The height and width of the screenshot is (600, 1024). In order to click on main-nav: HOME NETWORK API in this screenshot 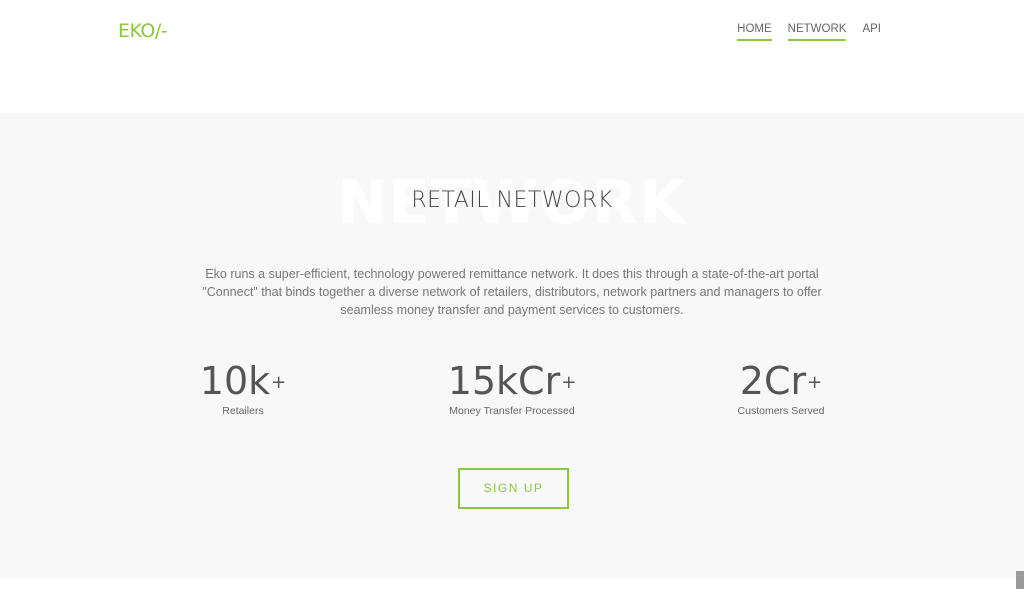, I will do `click(809, 32)`.